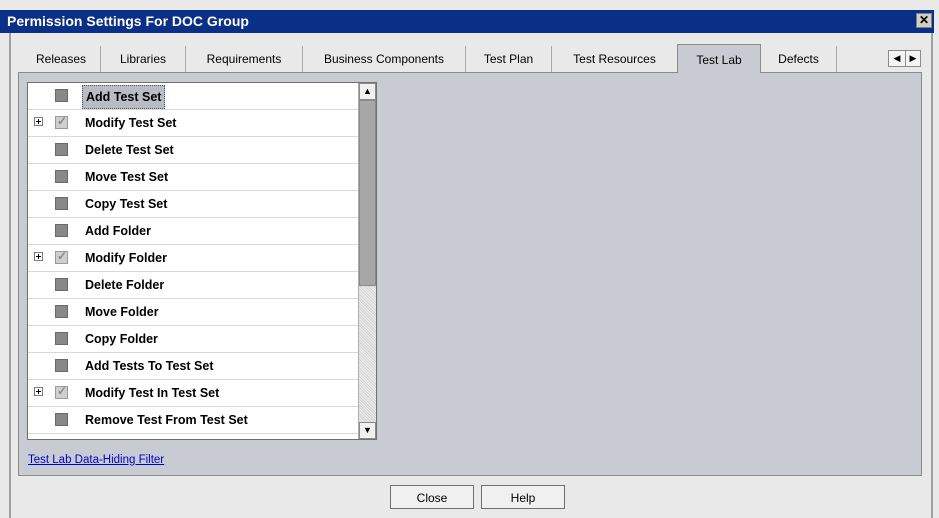 This screenshot has height=518, width=939. I want to click on tab-requirements: Requirements, so click(244, 59).